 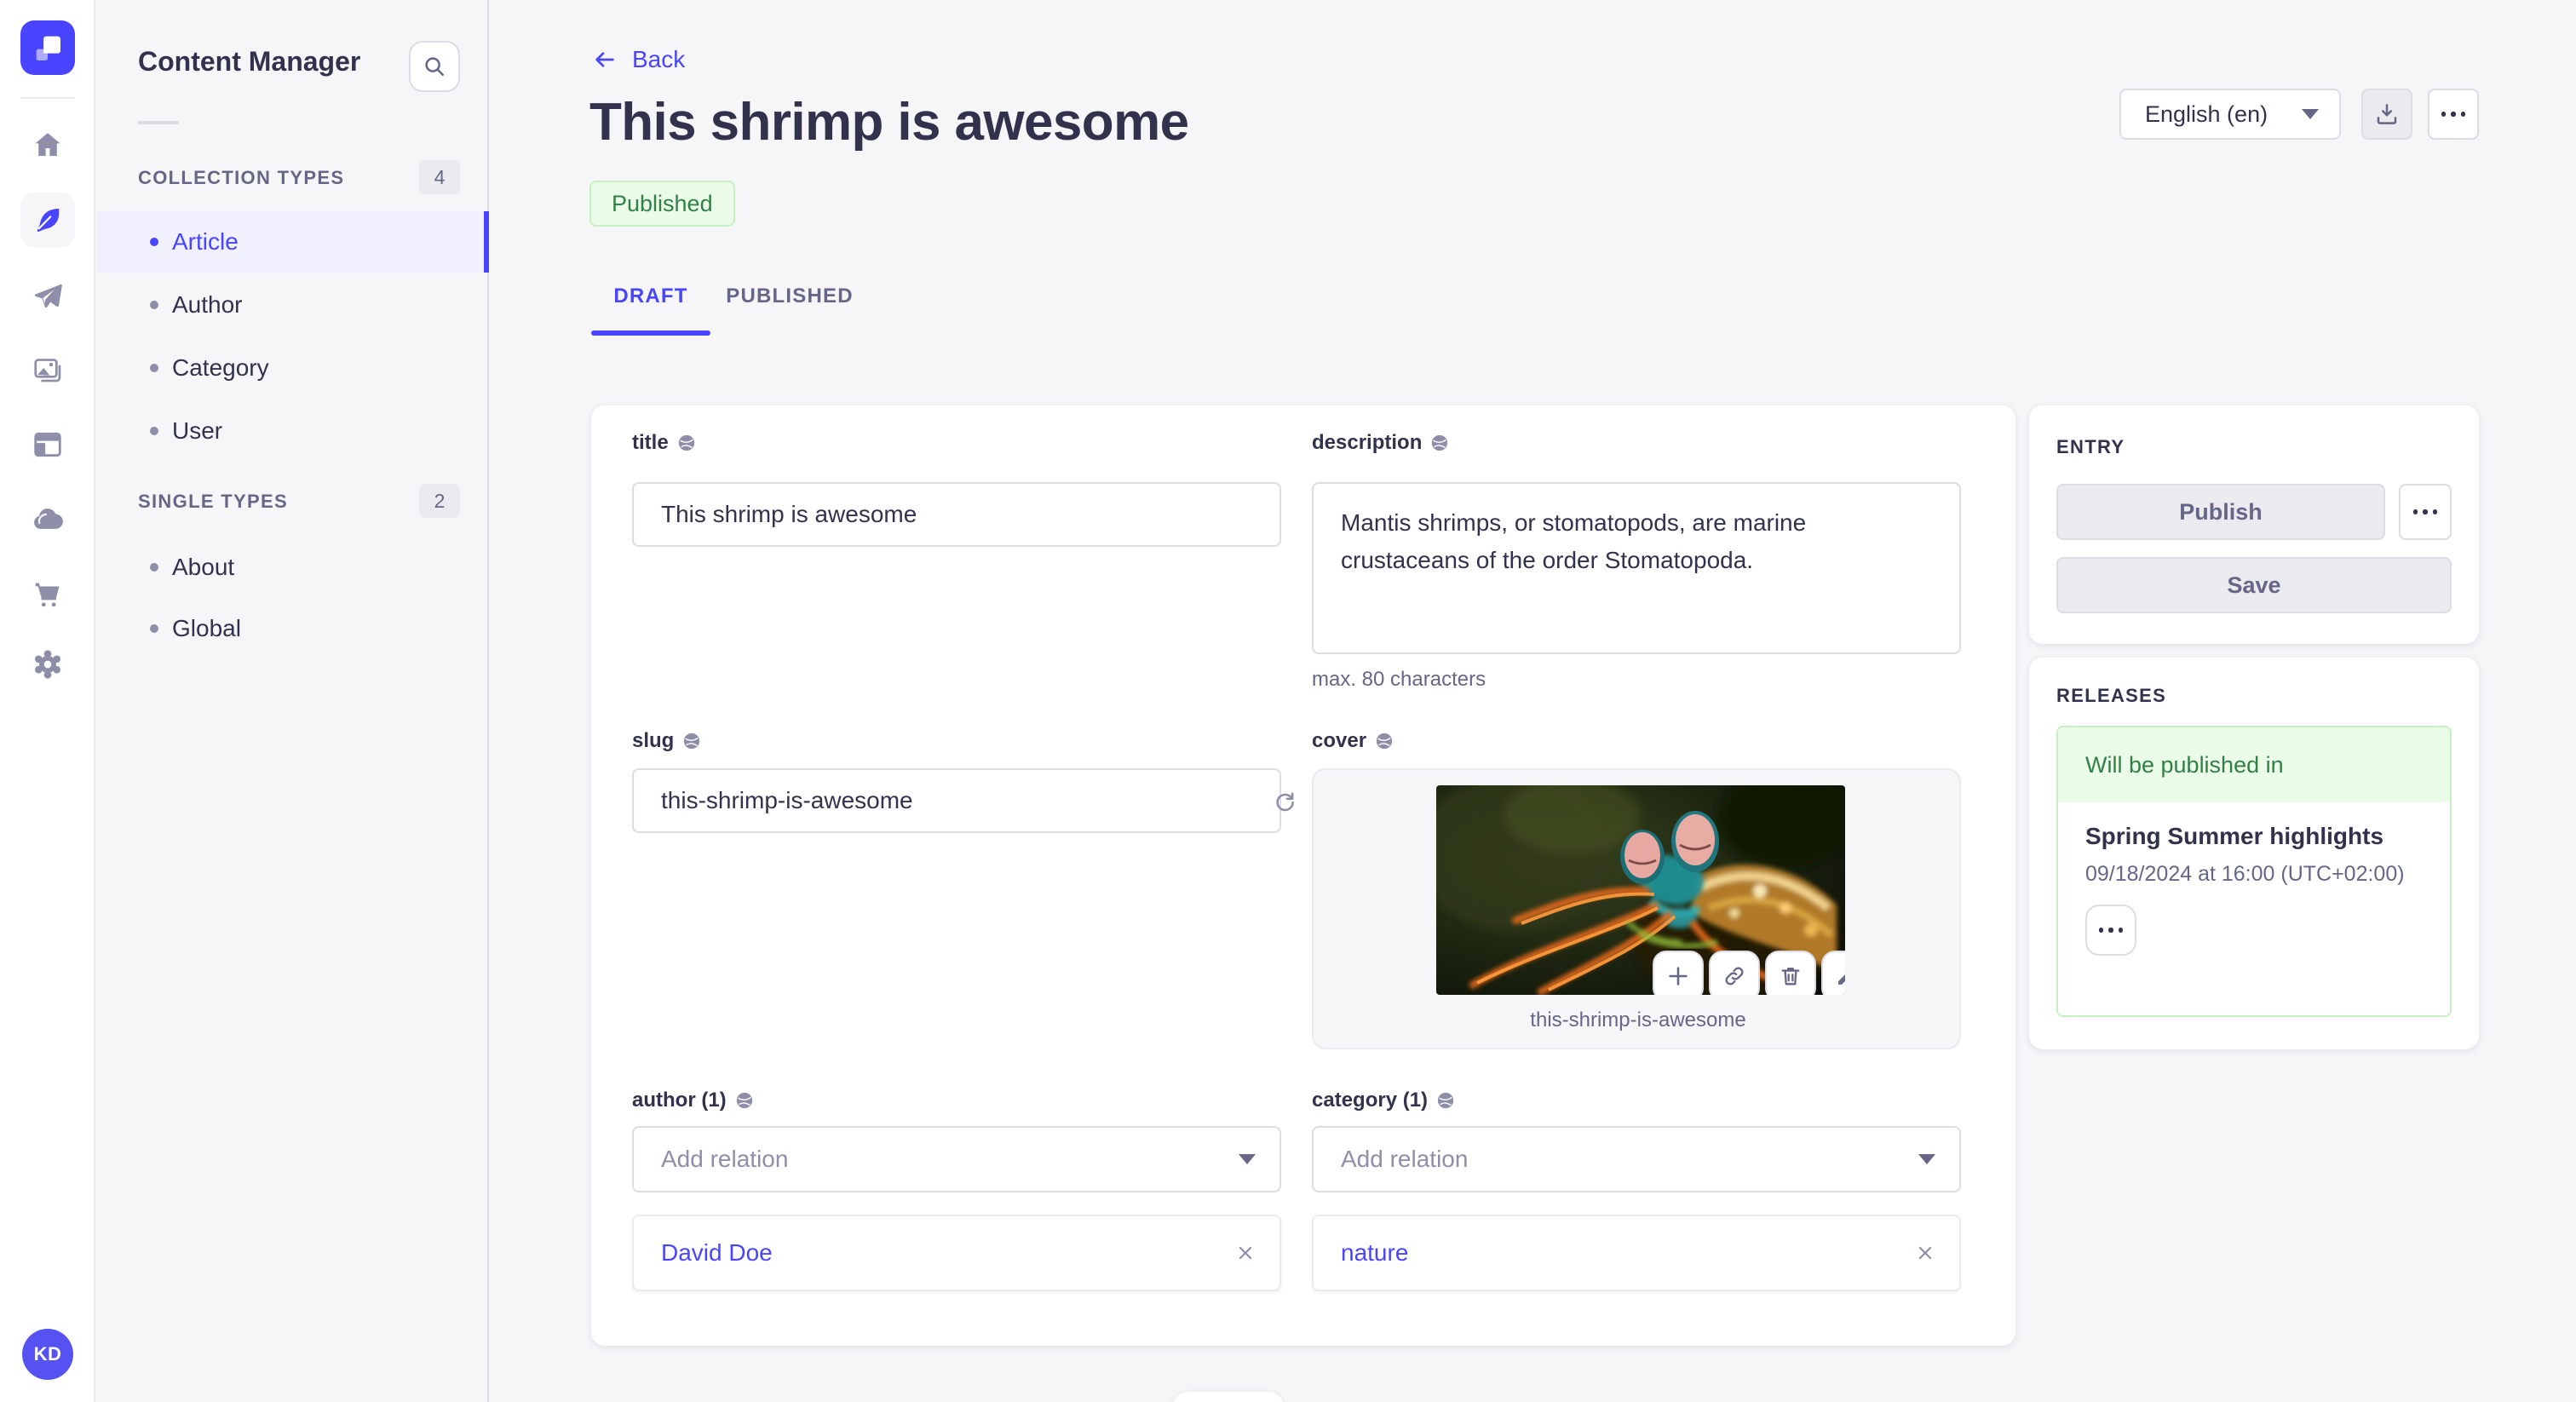 I want to click on regenerate-slug-button, so click(x=1285, y=802).